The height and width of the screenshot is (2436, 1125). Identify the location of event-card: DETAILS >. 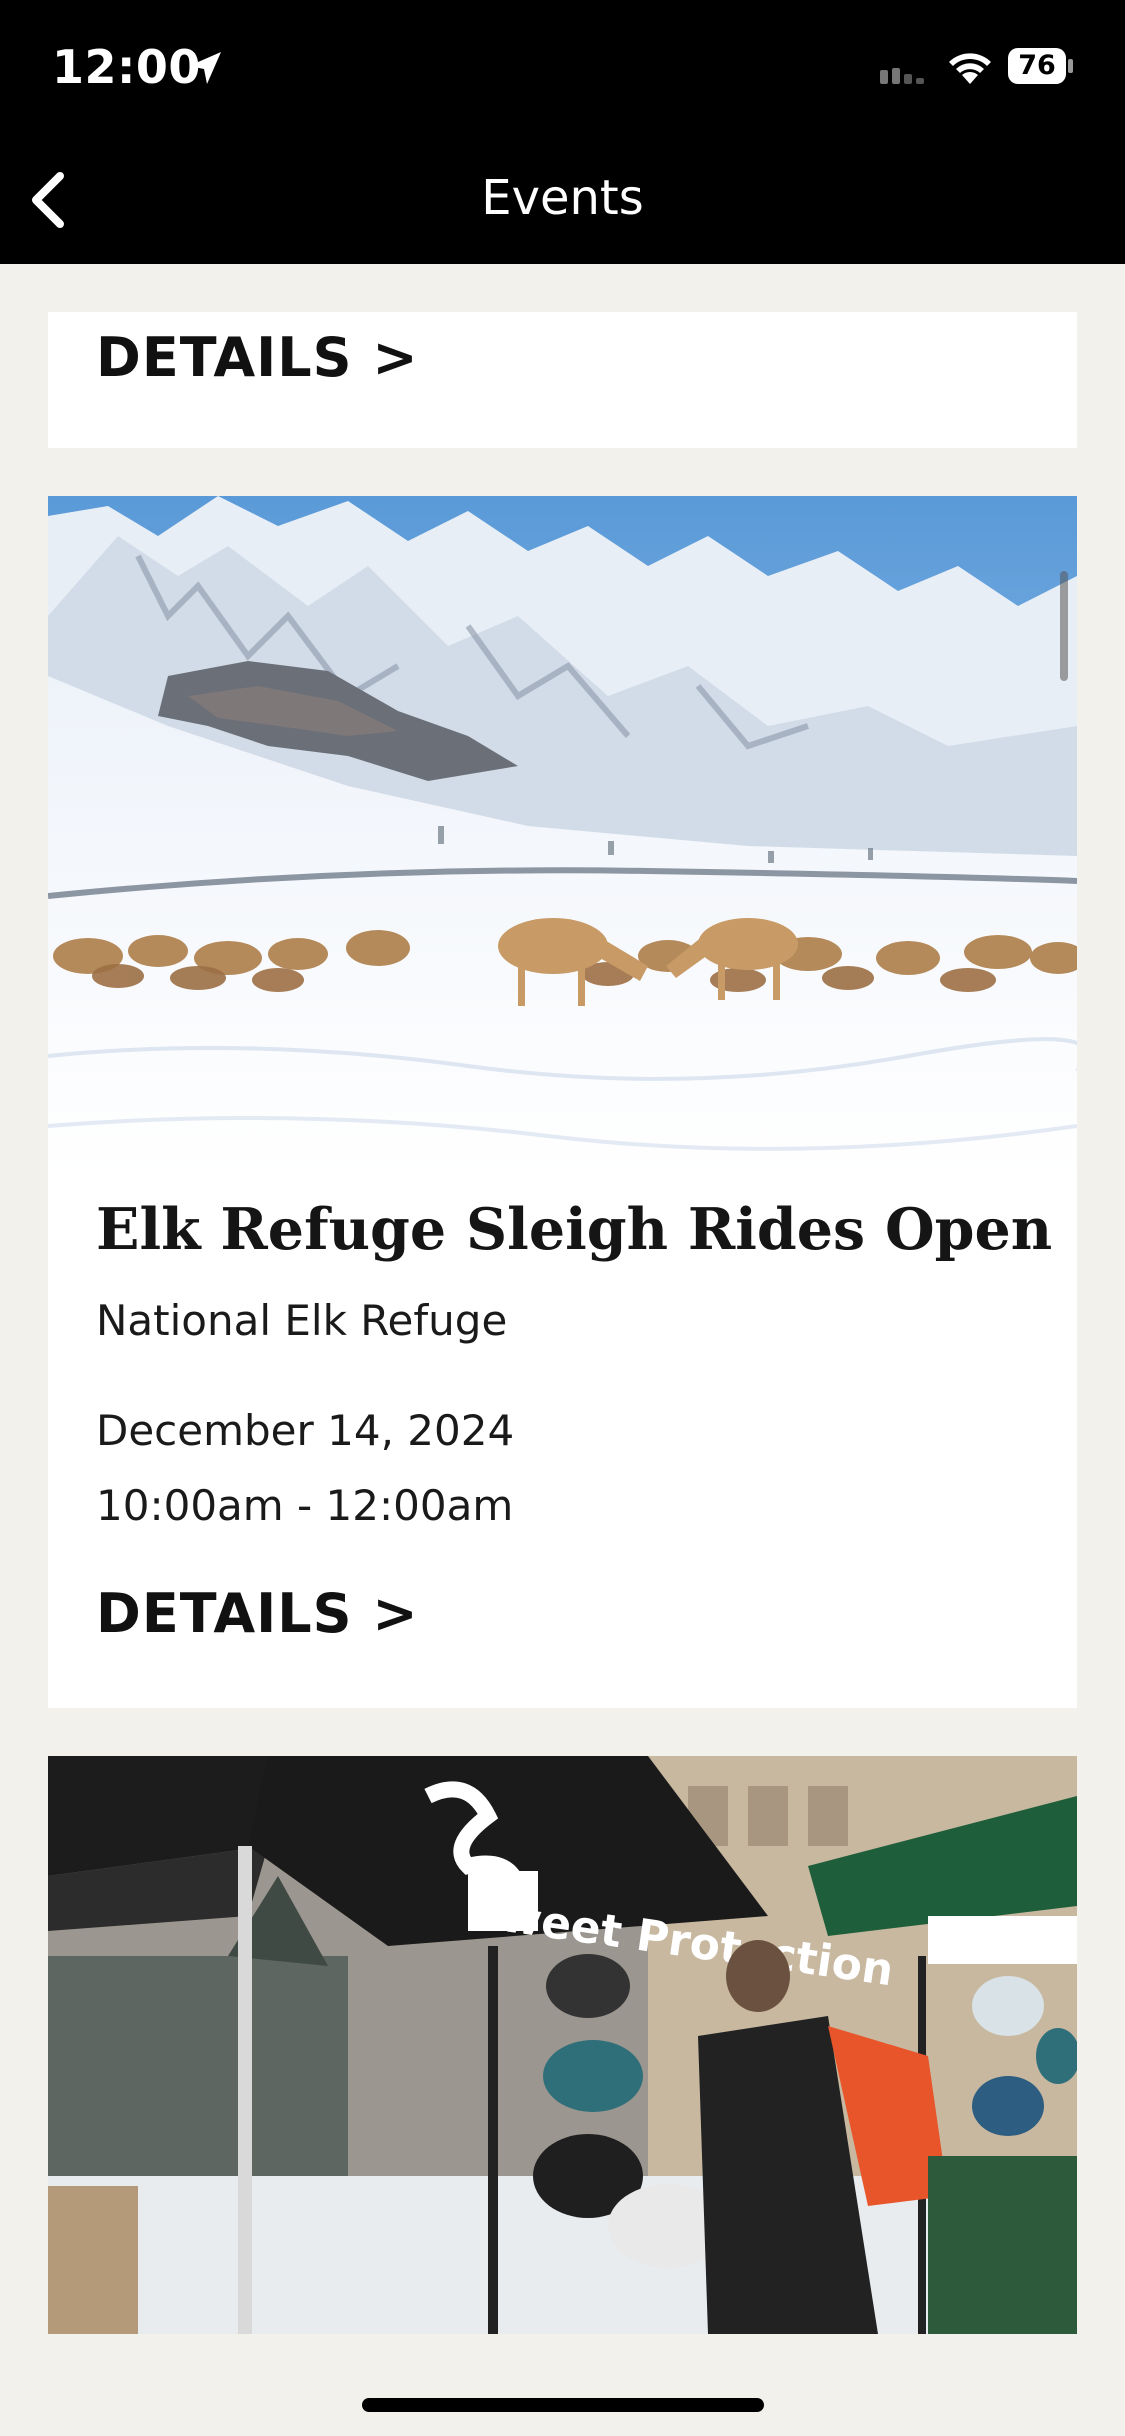
(562, 380).